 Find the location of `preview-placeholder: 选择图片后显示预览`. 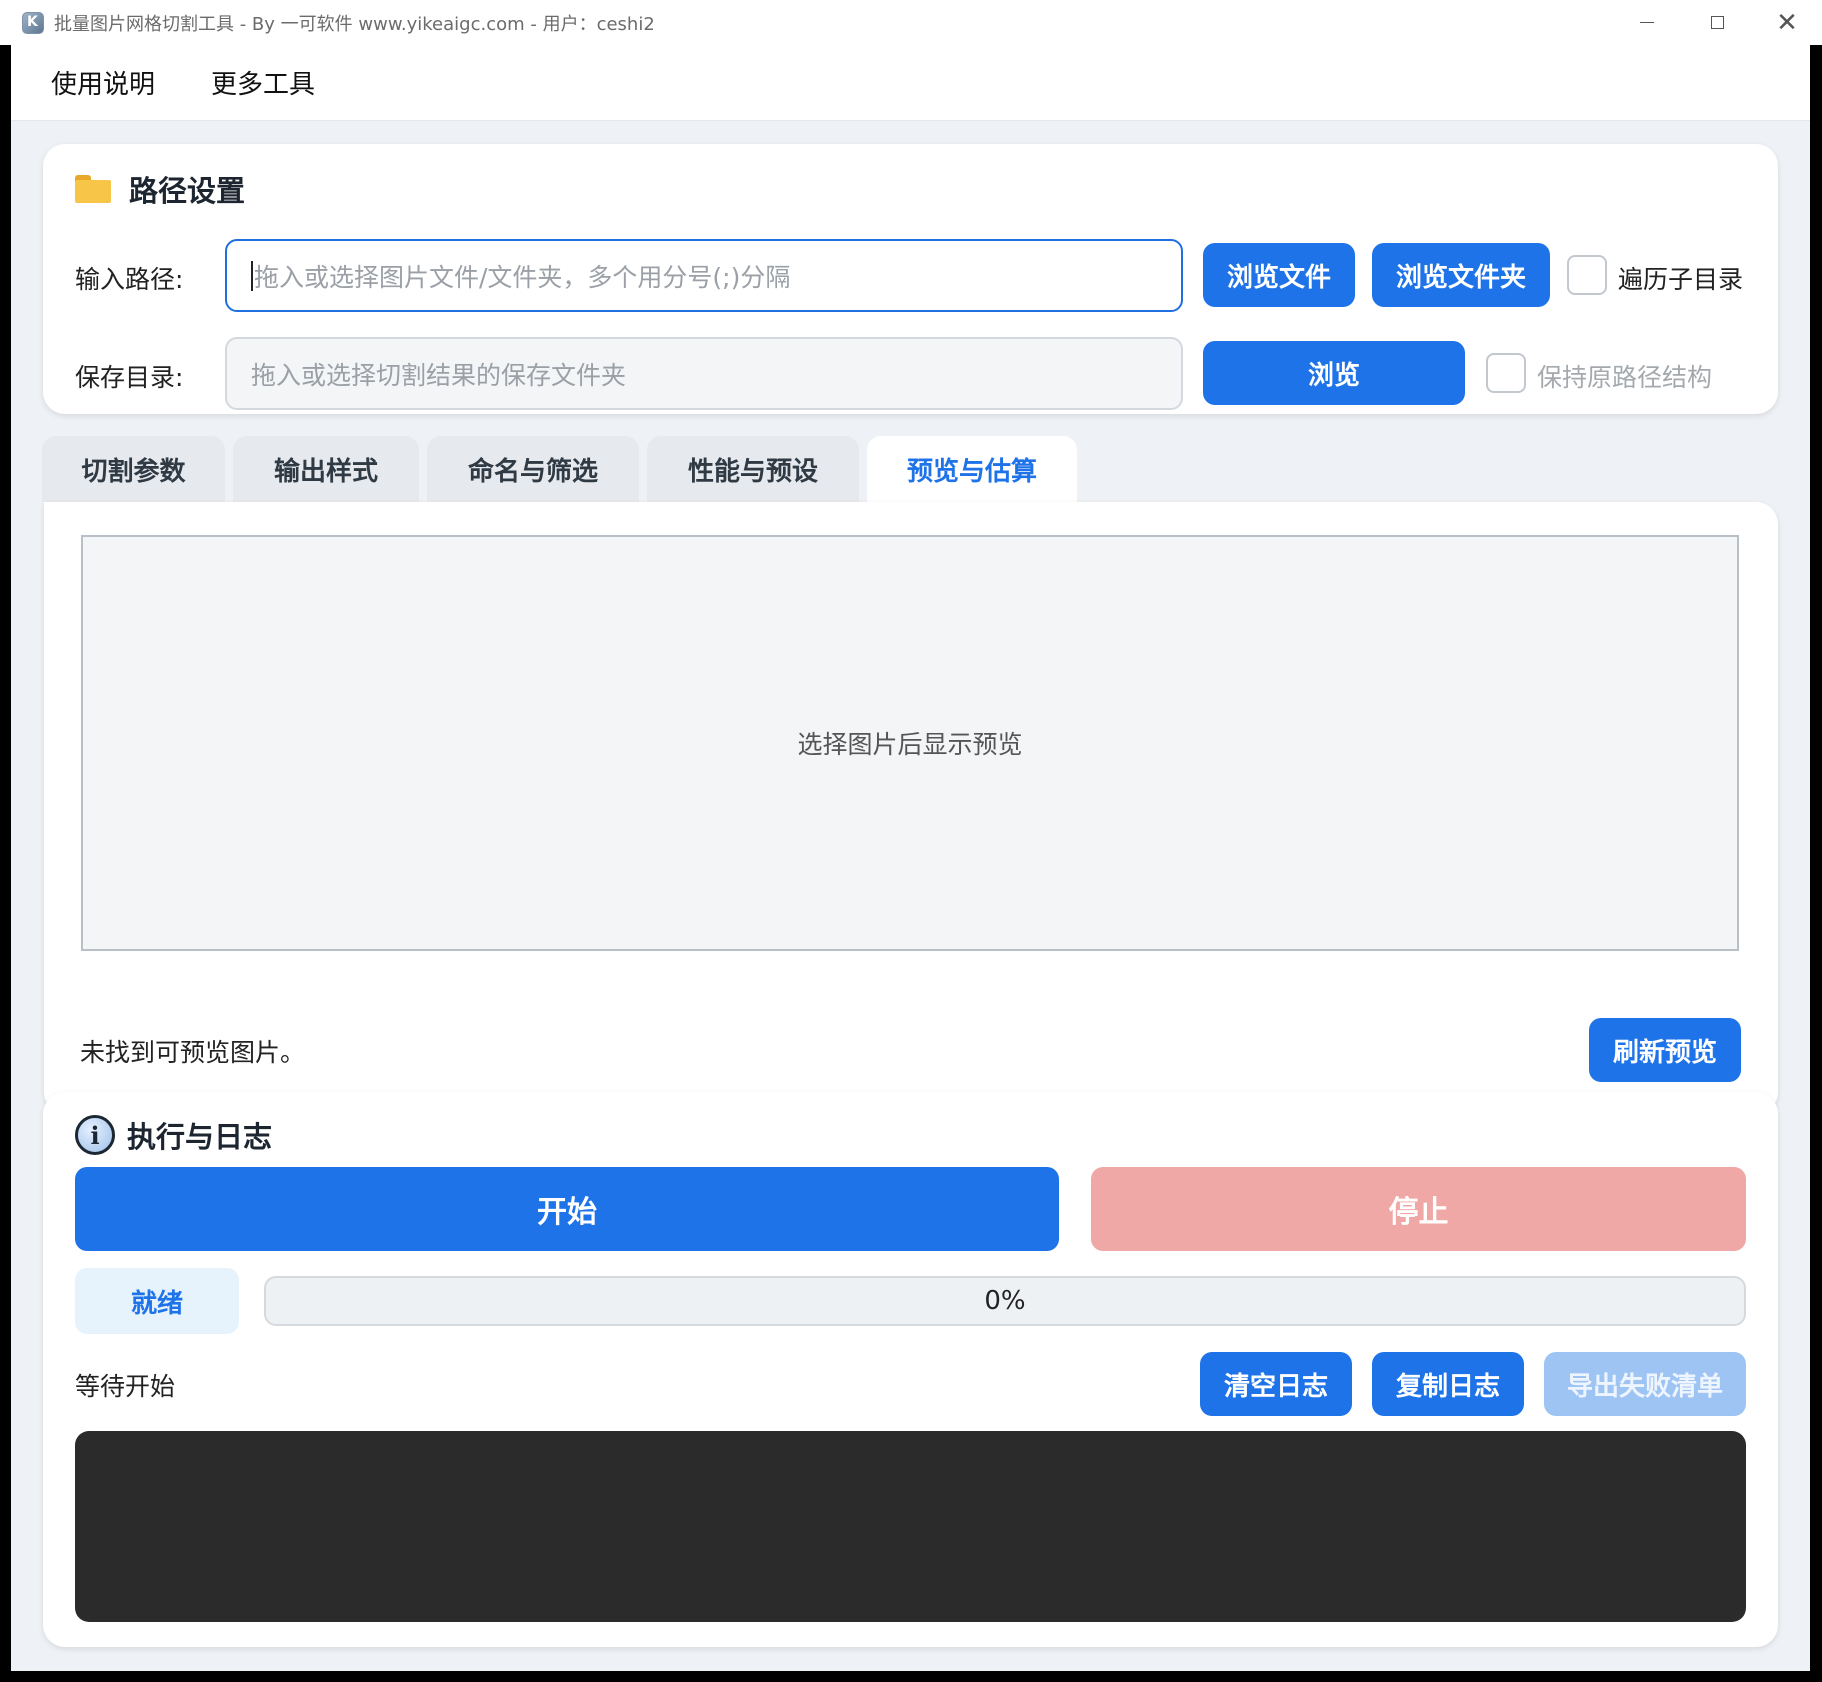

preview-placeholder: 选择图片后显示预览 is located at coordinates (910, 744).